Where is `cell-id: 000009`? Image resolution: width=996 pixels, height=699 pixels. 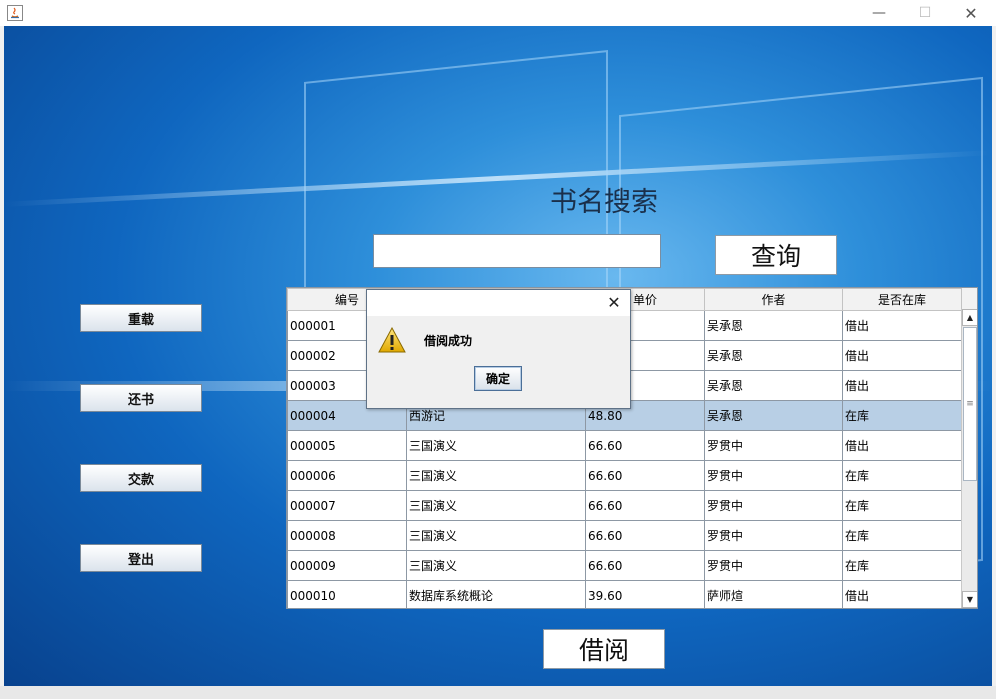
cell-id: 000009 is located at coordinates (347, 565).